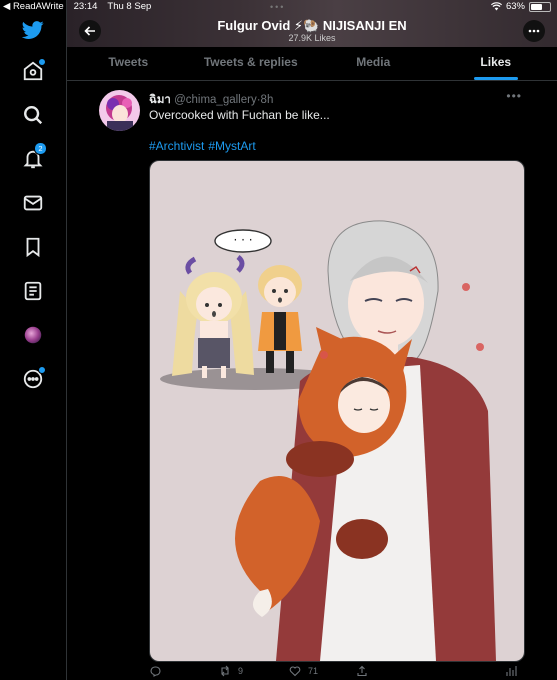 The width and height of the screenshot is (557, 680). Describe the element at coordinates (176, 146) in the screenshot. I see `hashtag-link: #Archtivist` at that location.